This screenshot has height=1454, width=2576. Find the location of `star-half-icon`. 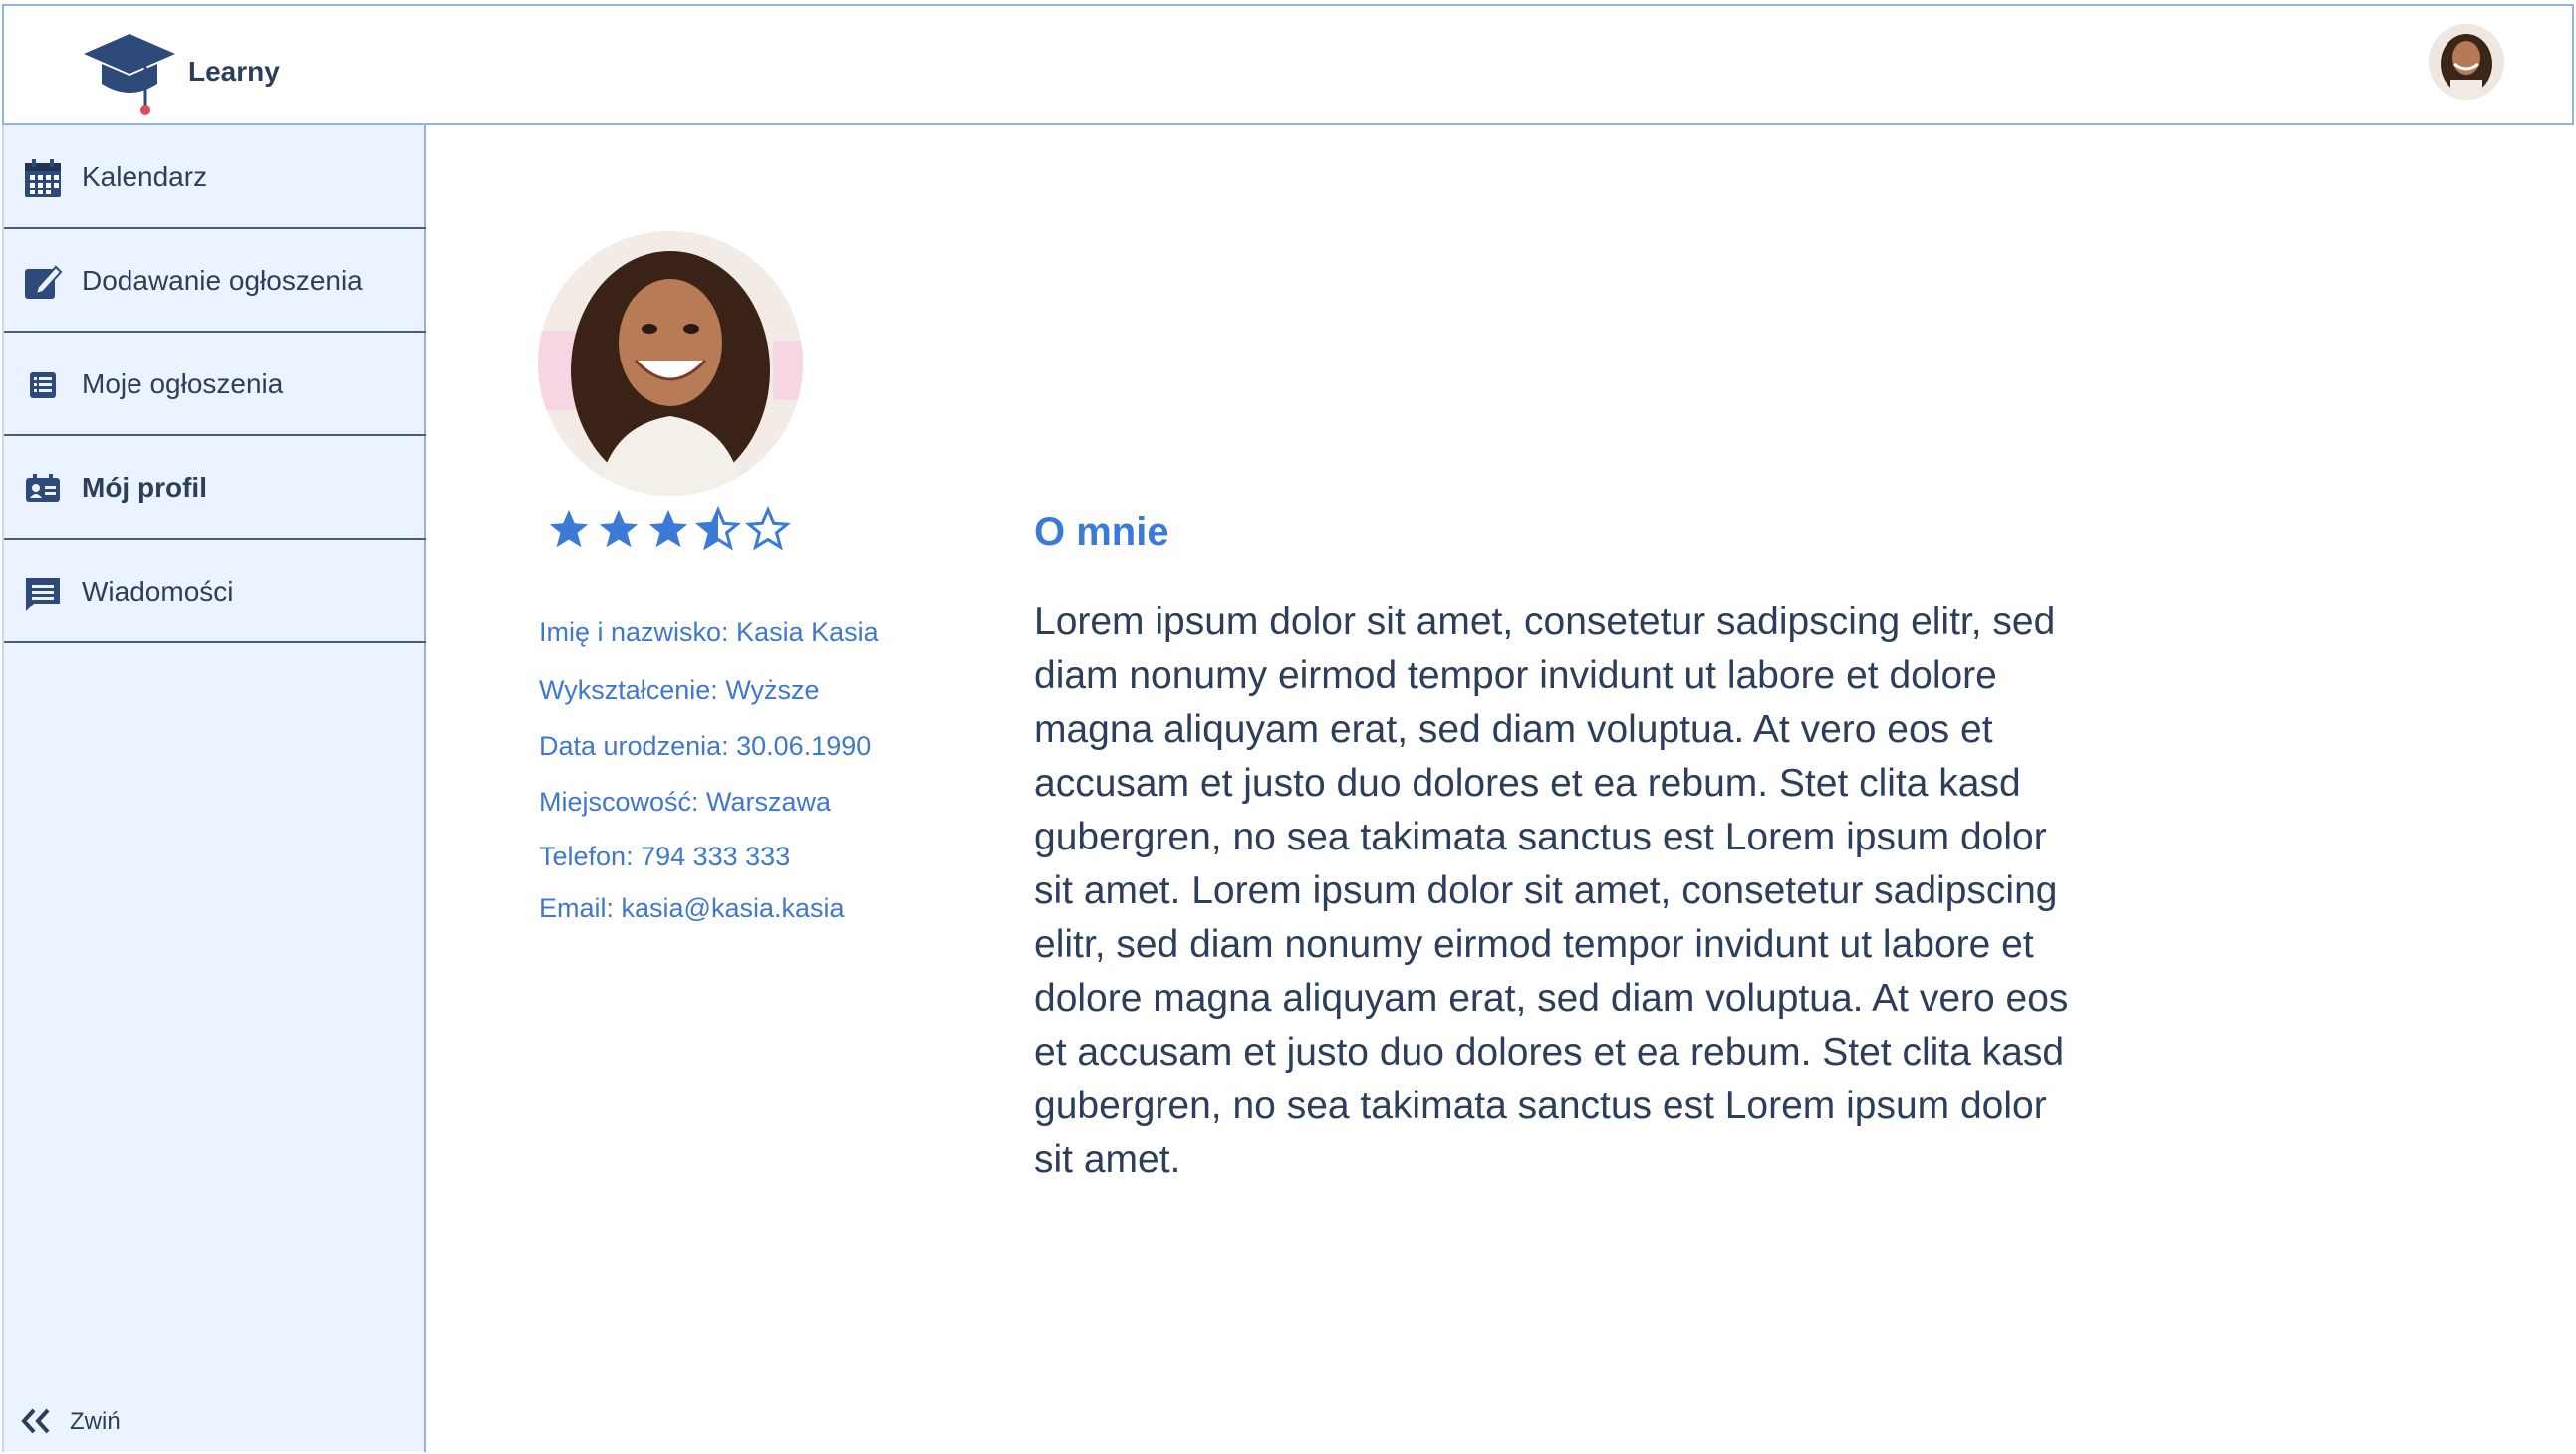

star-half-icon is located at coordinates (718, 528).